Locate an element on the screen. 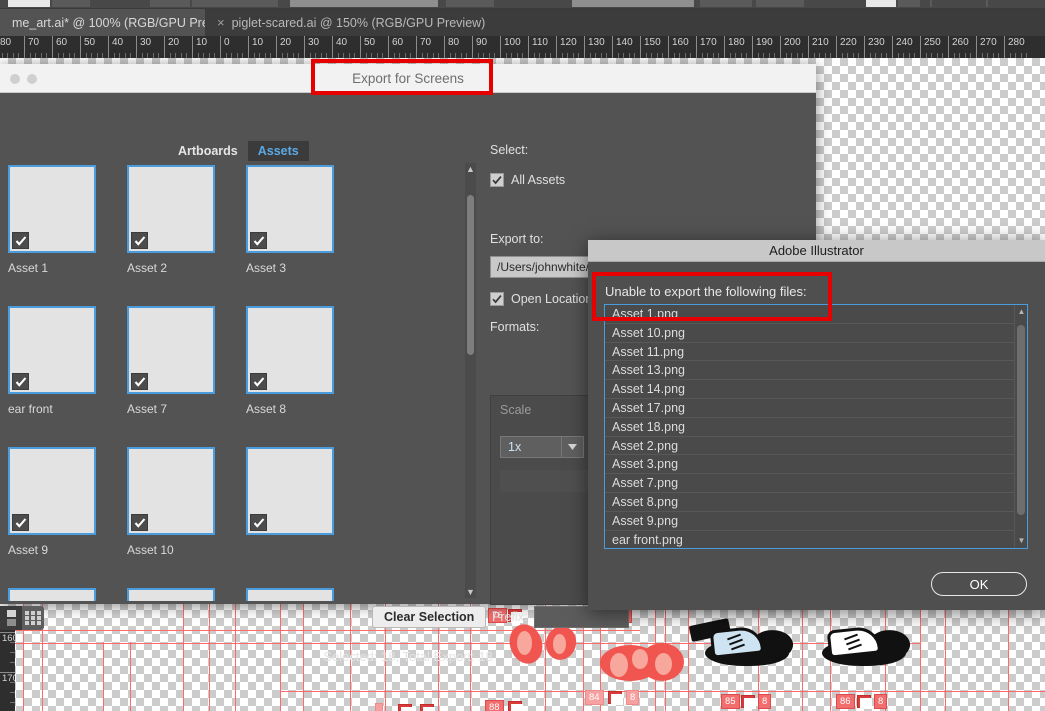 The height and width of the screenshot is (711, 1045). minimize-window-dot is located at coordinates (32, 79).